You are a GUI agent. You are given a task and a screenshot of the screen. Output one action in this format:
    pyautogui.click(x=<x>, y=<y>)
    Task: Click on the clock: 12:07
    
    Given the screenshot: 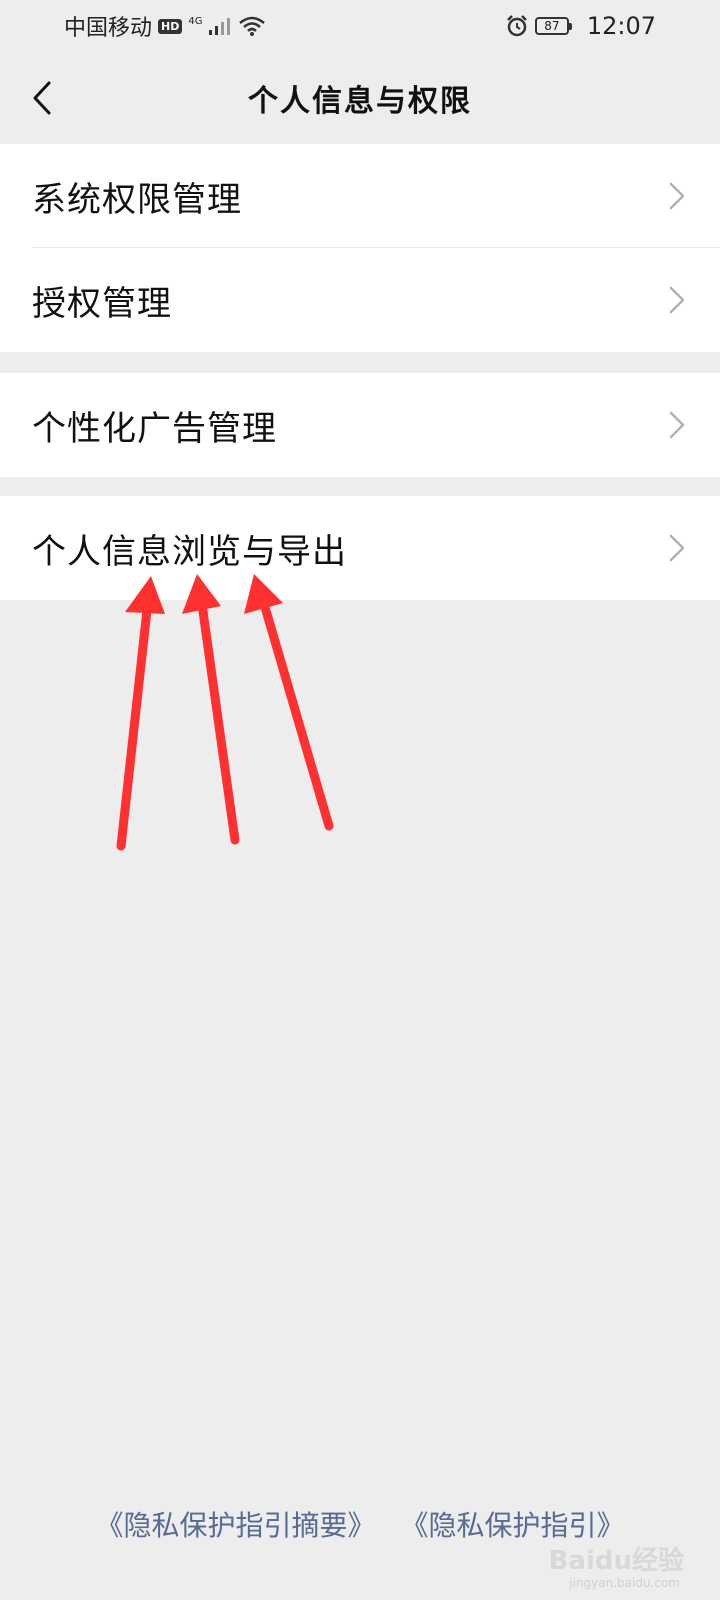 What is the action you would take?
    pyautogui.click(x=621, y=26)
    